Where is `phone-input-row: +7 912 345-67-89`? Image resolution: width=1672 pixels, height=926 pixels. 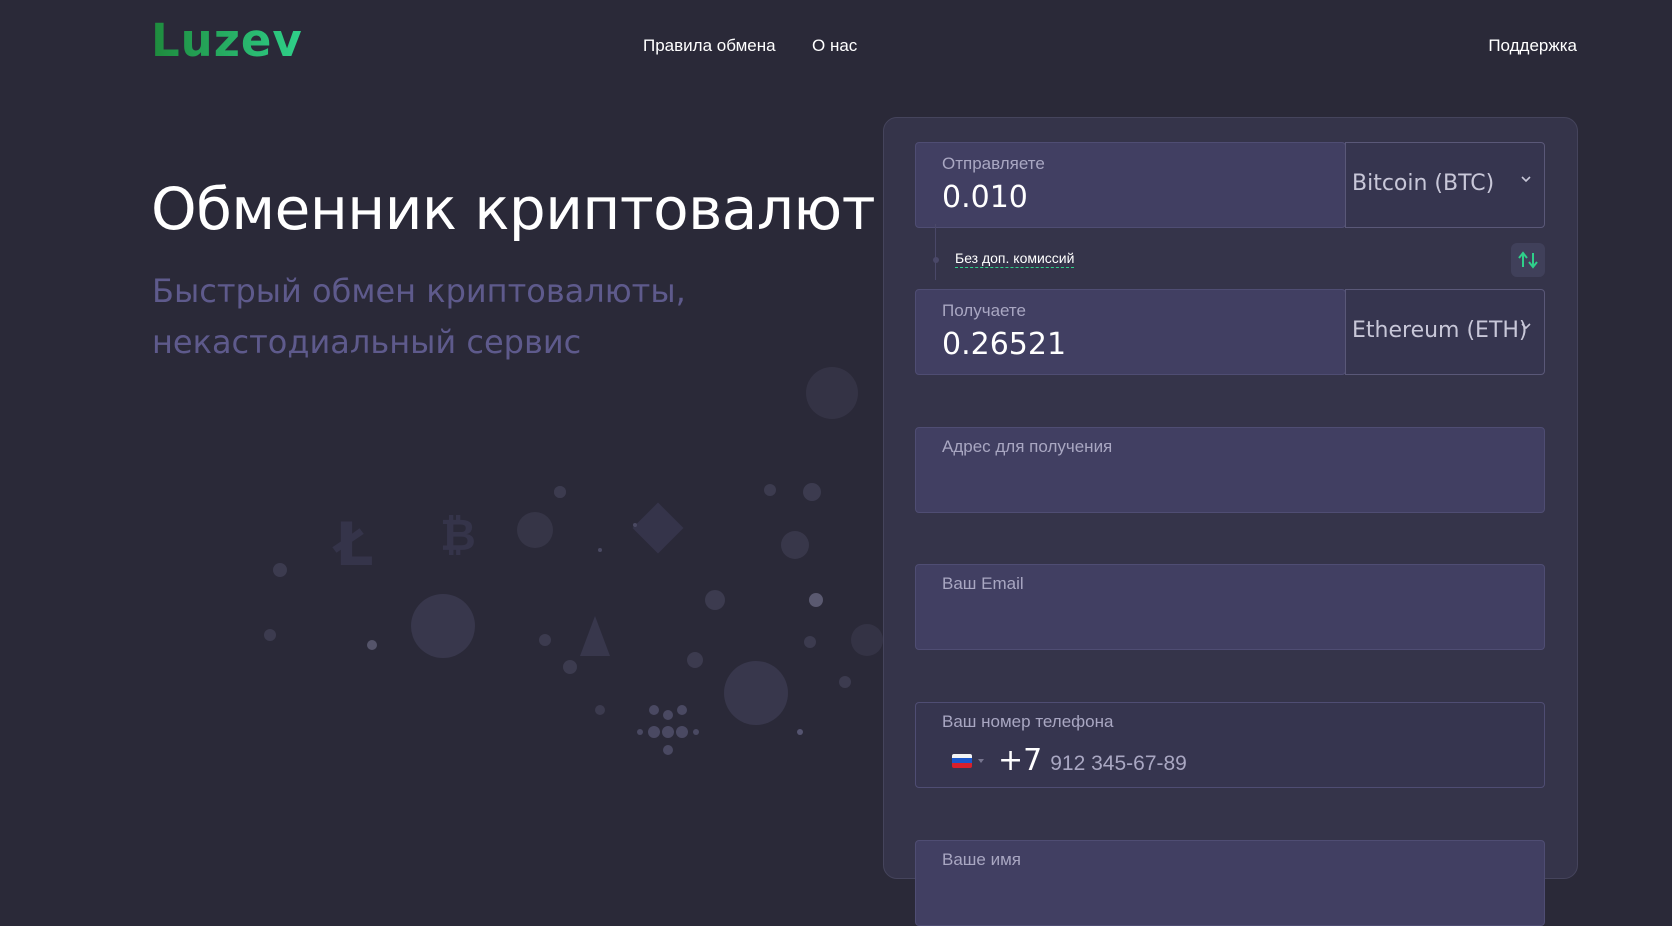
phone-input-row: +7 912 345-67-89 is located at coordinates (1069, 760).